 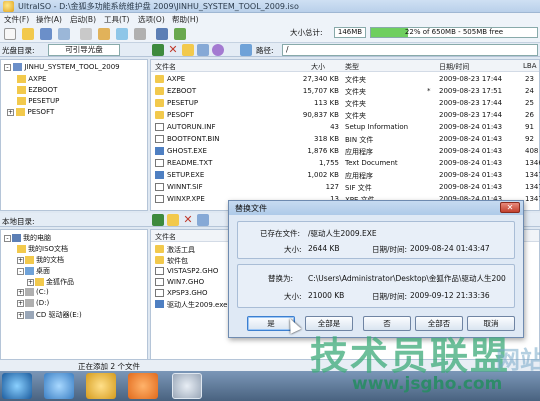 What do you see at coordinates (318, 67) in the screenshot?
I see `col-size: 大小` at bounding box center [318, 67].